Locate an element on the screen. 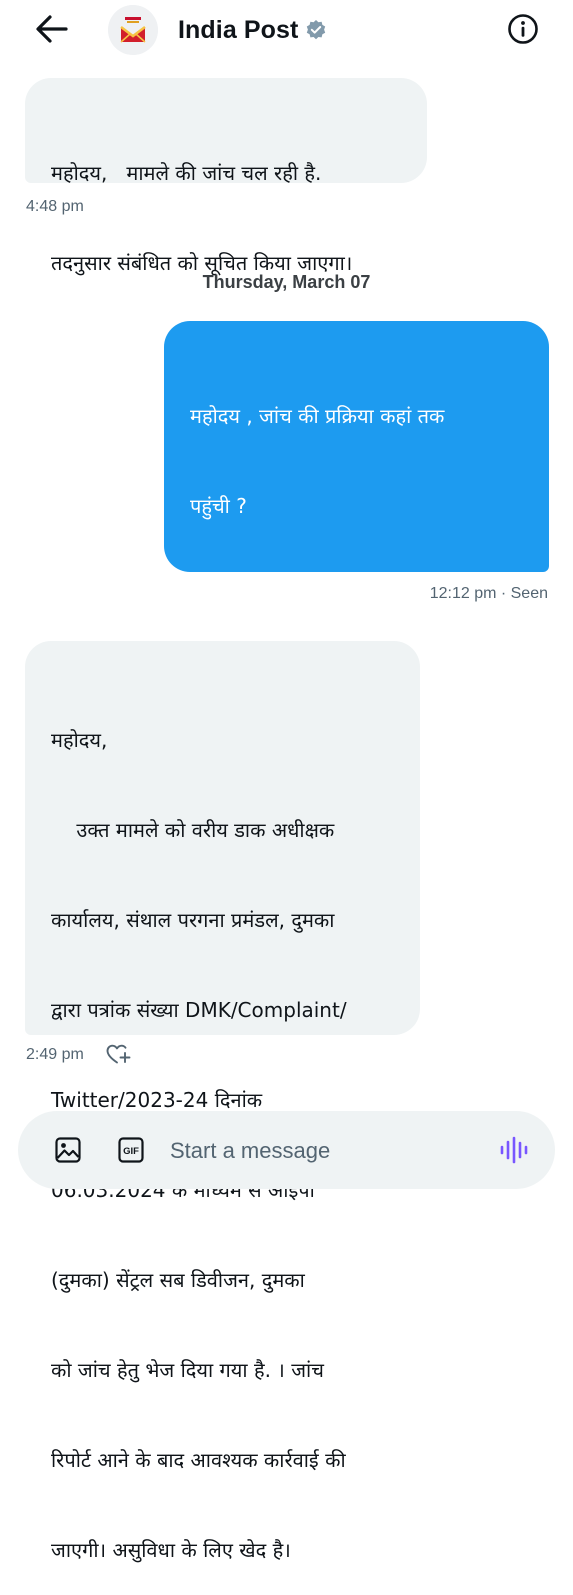 The width and height of the screenshot is (573, 1595). back-button is located at coordinates (52, 29).